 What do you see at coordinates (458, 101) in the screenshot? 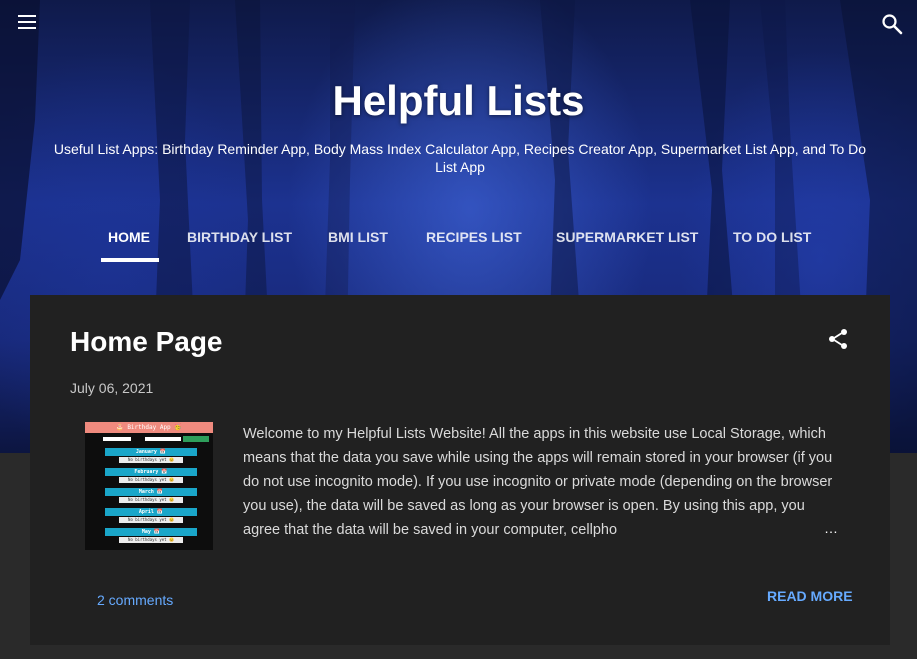
I see `site-title: Helpful Lists` at bounding box center [458, 101].